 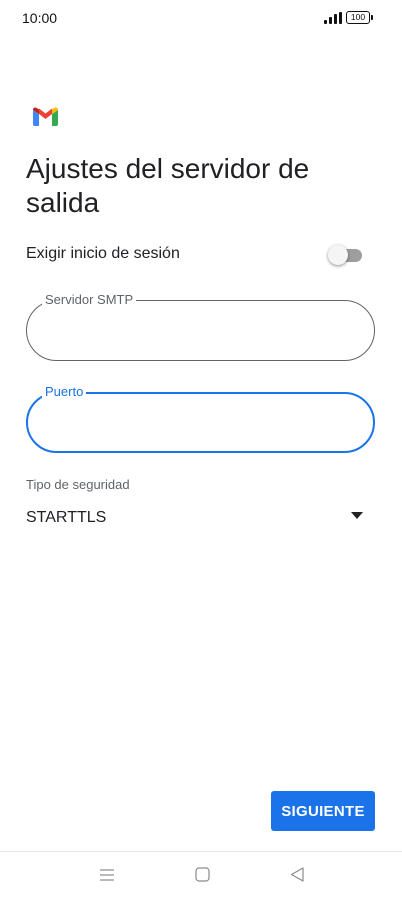 What do you see at coordinates (103, 253) in the screenshot?
I see `require-sign-in-label: Exigir inicio de sesión` at bounding box center [103, 253].